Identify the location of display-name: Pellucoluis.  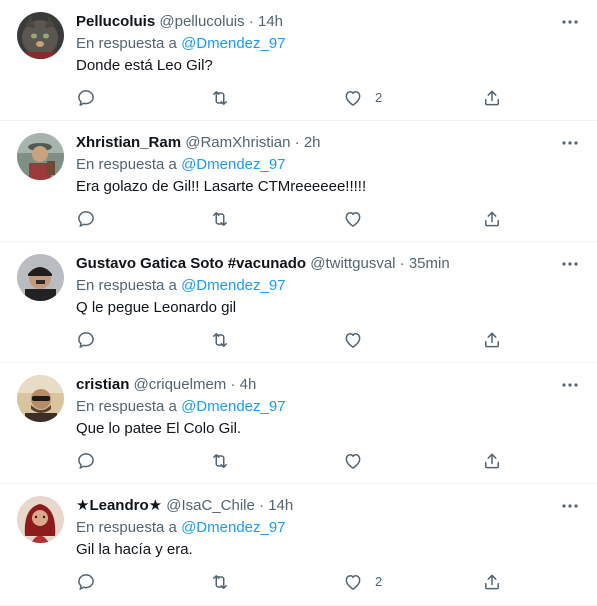
(115, 21).